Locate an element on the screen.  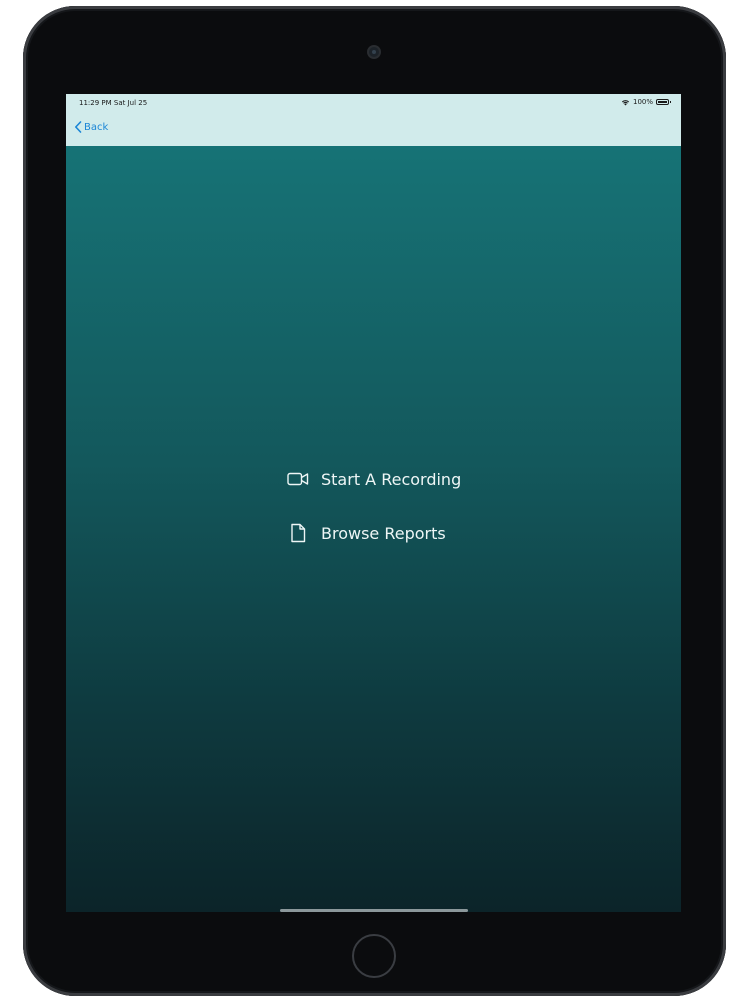
status-bar: 11:29 PM Sat Jul 25 100% is located at coordinates (373, 102).